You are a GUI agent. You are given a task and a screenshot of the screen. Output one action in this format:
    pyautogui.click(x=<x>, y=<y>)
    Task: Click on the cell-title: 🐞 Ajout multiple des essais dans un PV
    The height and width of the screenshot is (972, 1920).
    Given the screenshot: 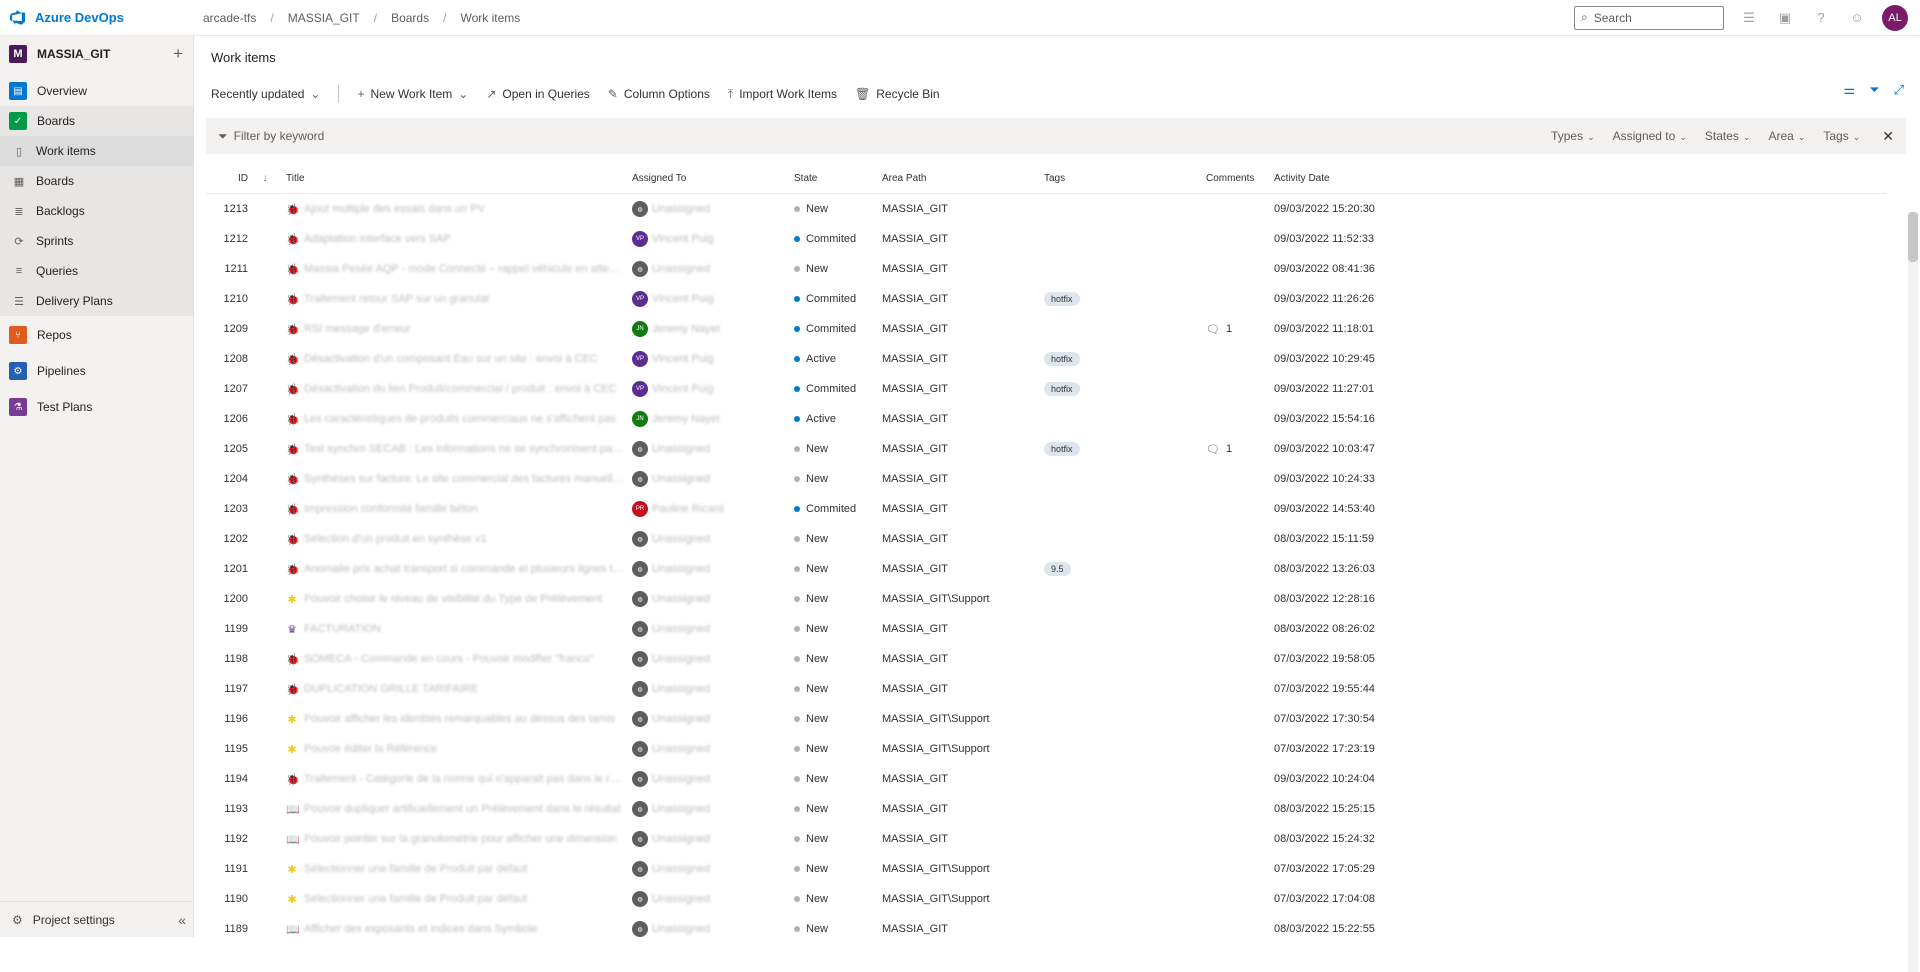 What is the action you would take?
    pyautogui.click(x=457, y=209)
    